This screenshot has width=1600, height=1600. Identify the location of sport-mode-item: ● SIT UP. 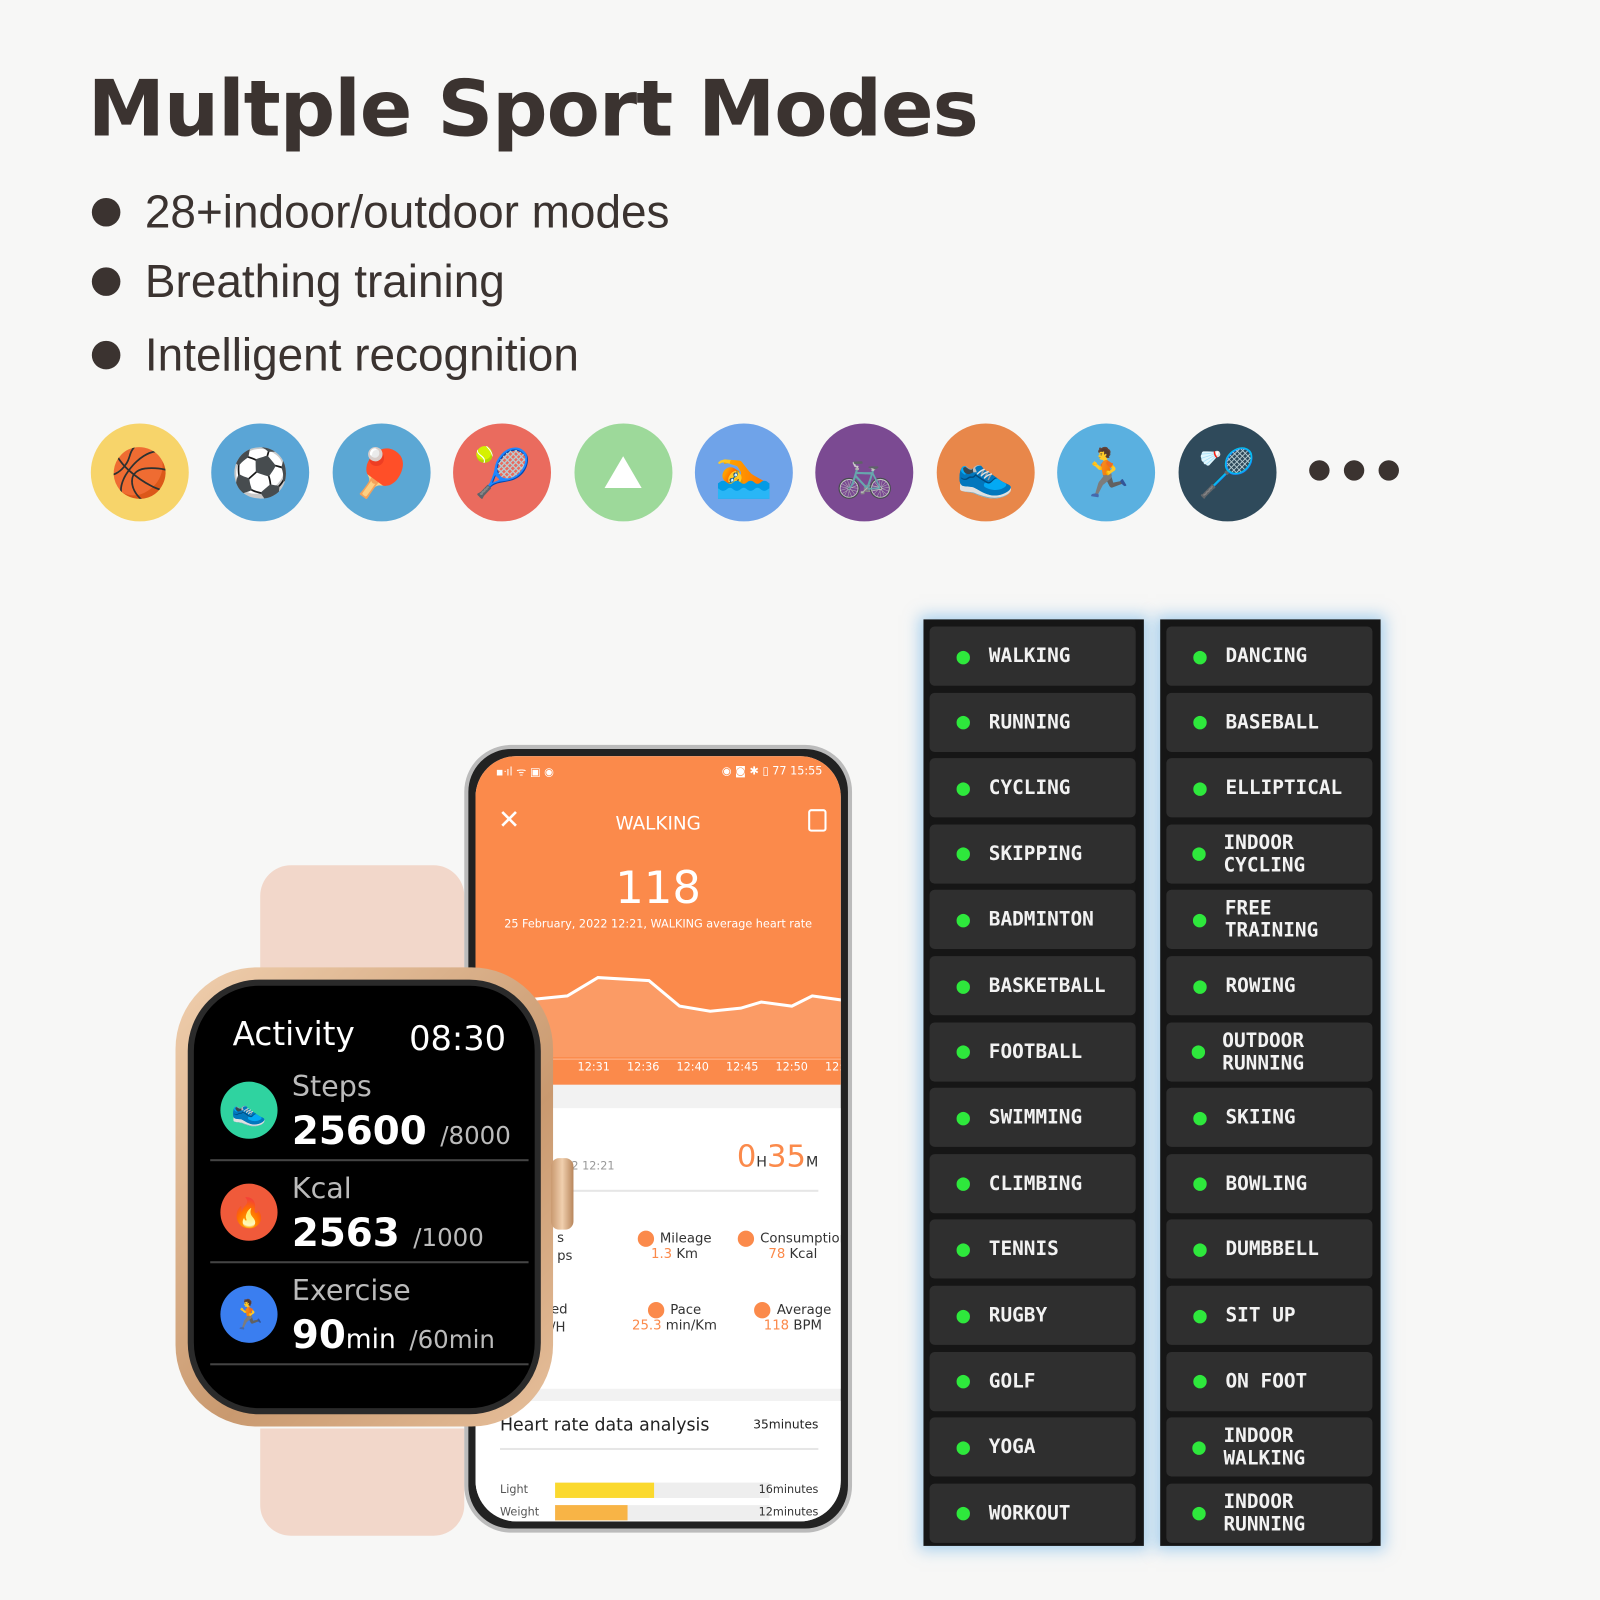
(1269, 1315).